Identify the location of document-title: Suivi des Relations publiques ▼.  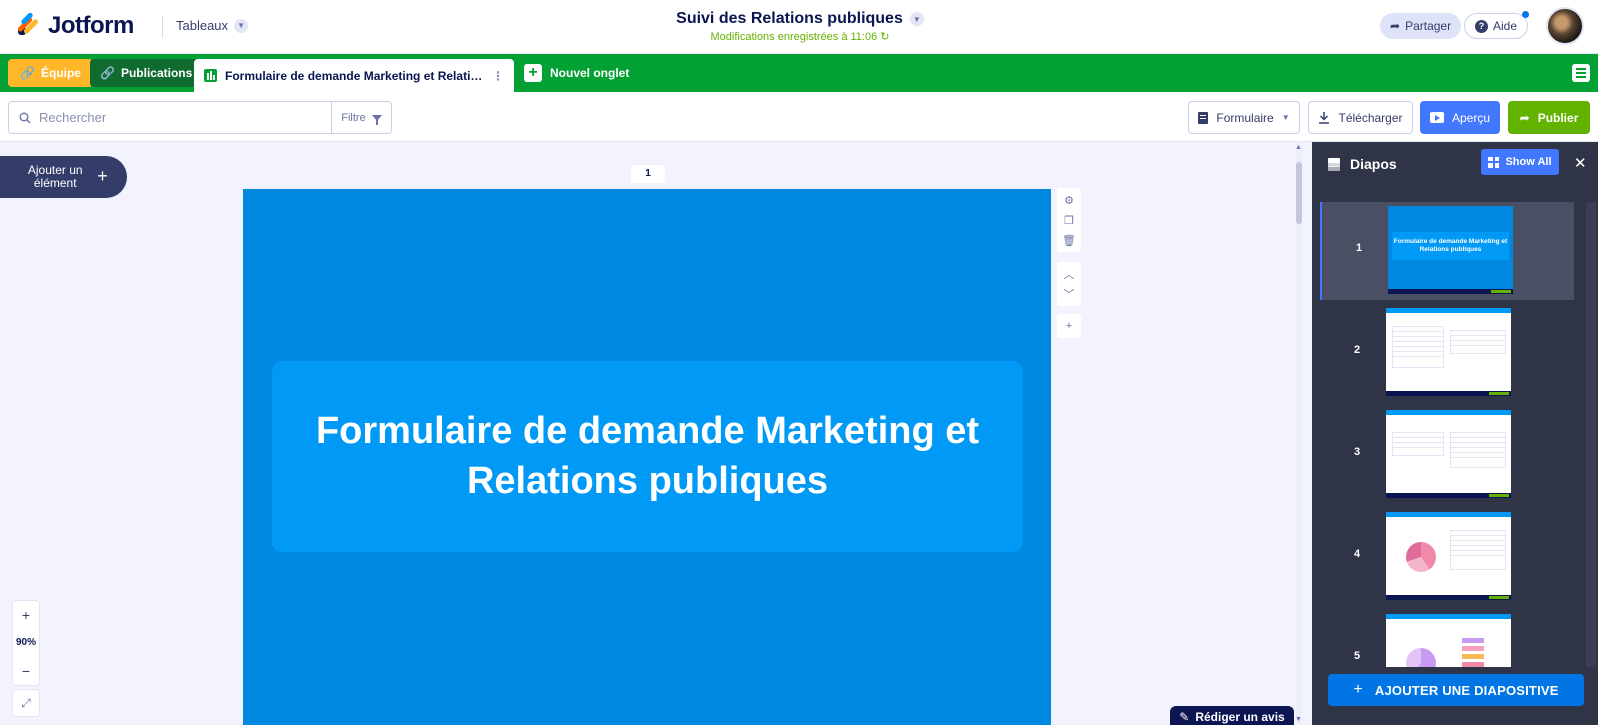
(800, 19).